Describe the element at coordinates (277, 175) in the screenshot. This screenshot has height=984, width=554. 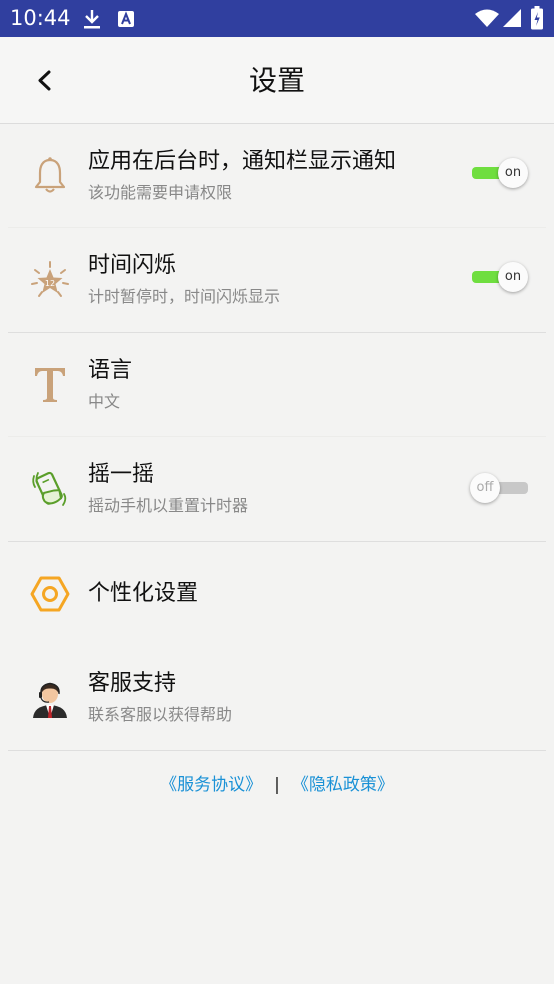
I see `setting-row-notification: 应用在后台时，通知栏显示通知 该功能需要申请权限 on` at that location.